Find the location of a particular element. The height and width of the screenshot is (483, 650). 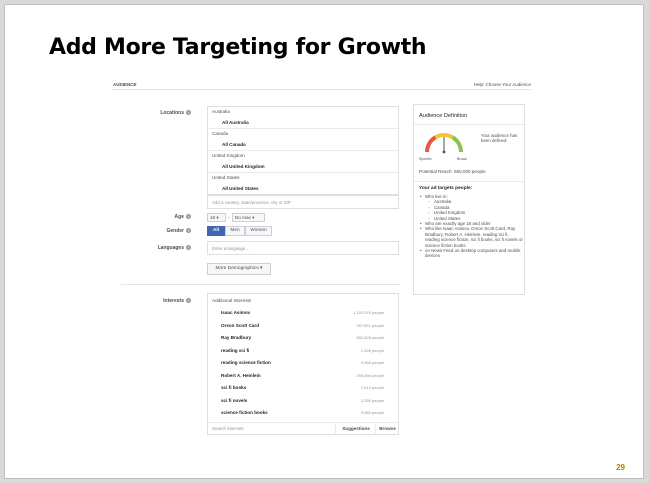

interests-search-input: Search interests is located at coordinates (228, 428).